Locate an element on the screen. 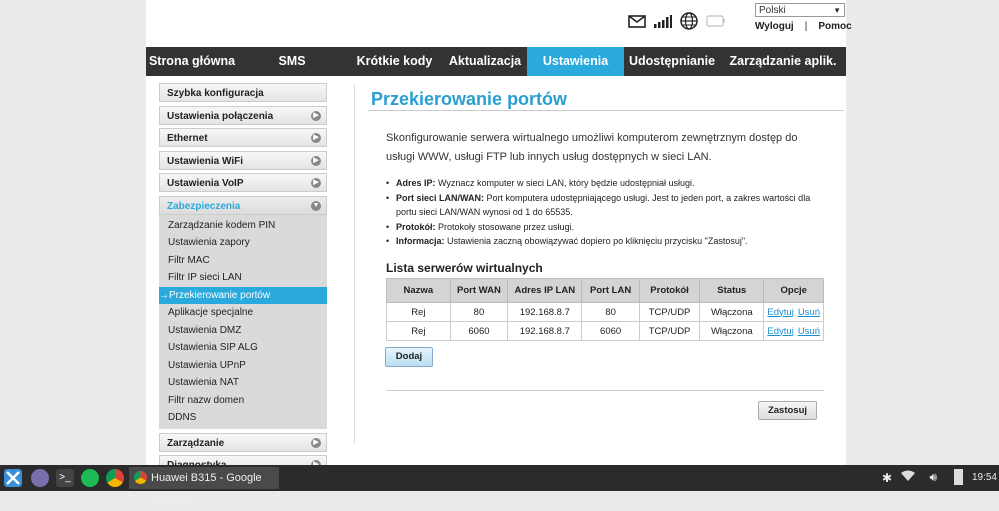  sidebar-subitem-active: →Przekierowanie portów is located at coordinates (243, 295).